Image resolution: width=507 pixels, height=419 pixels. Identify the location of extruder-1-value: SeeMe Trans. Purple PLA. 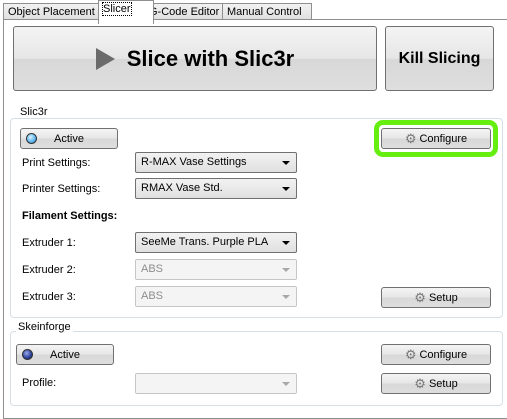
(205, 242).